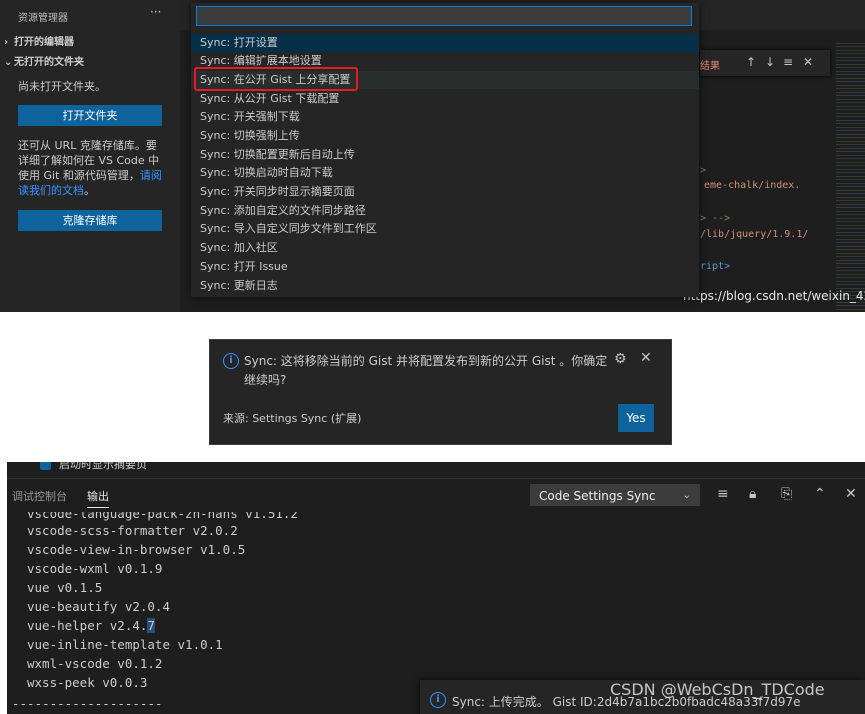  I want to click on palette-item: Sync: 从公开 Gist 下载配置, so click(445, 99).